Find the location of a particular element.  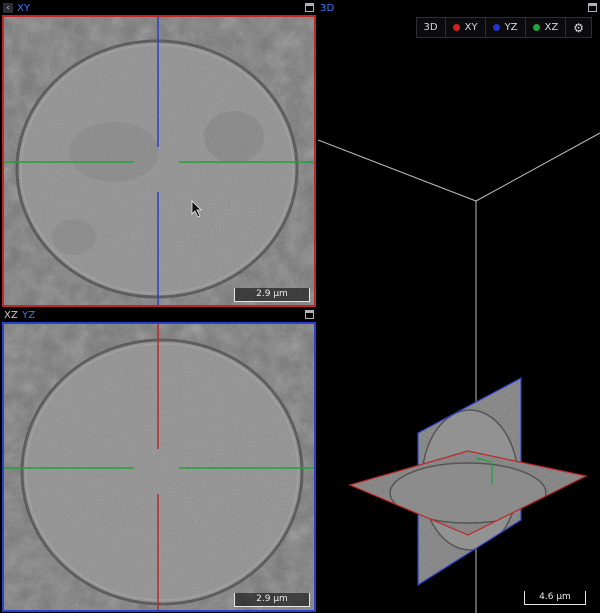

settings-button: ⚙ is located at coordinates (578, 27).